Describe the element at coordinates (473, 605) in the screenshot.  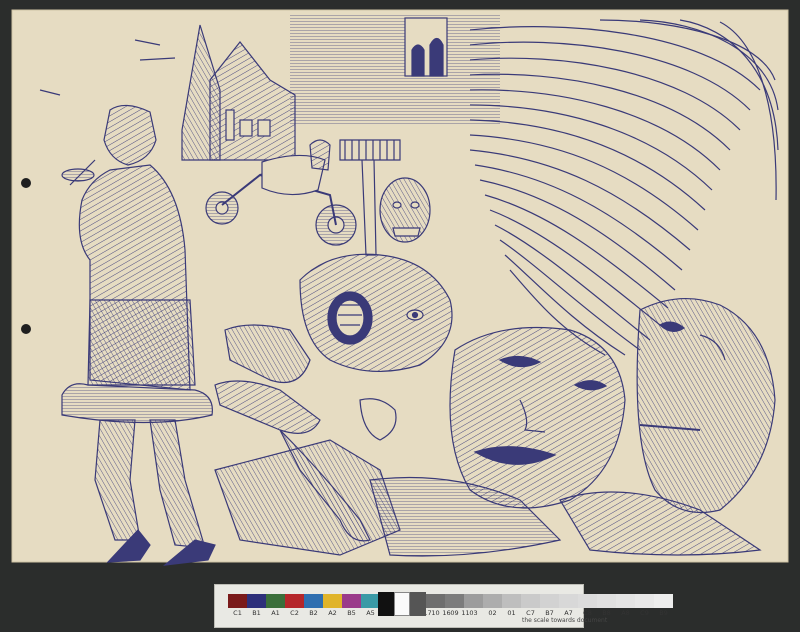
I see `color-patch: 03` at that location.